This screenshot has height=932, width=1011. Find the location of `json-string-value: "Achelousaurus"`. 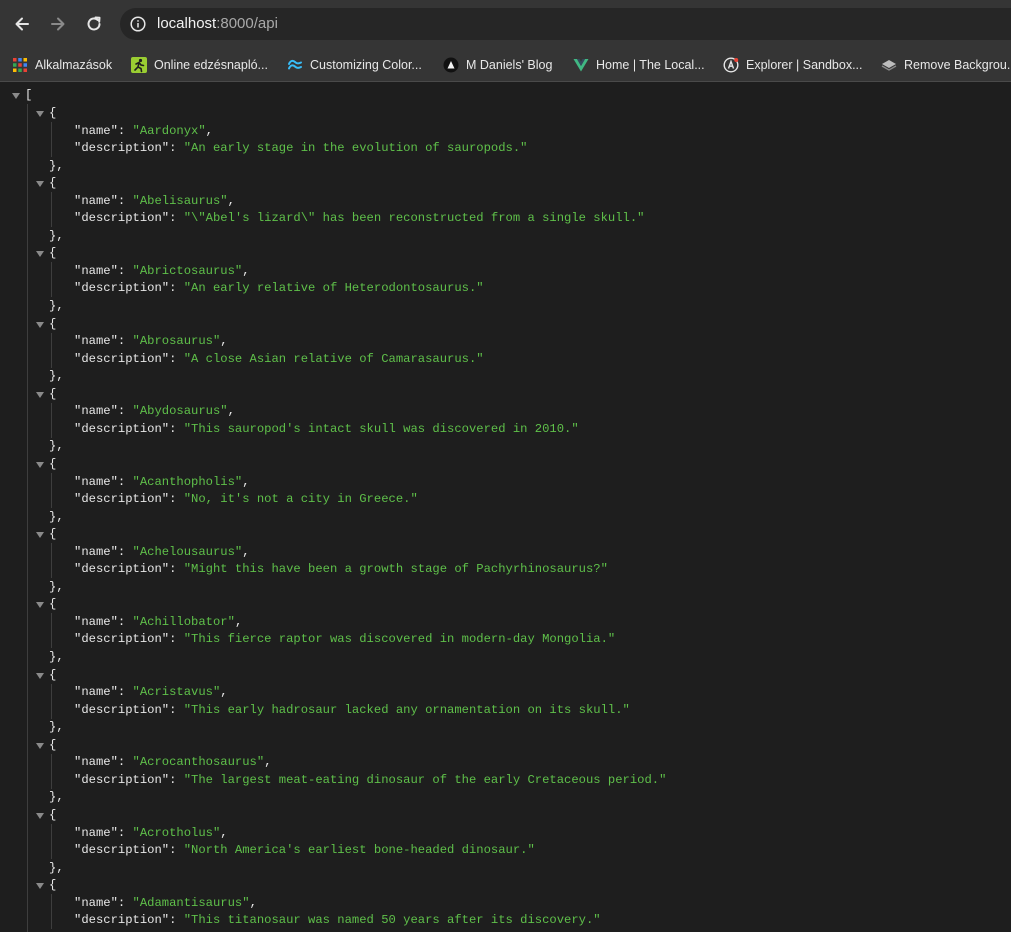

json-string-value: "Achelousaurus" is located at coordinates (187, 551).